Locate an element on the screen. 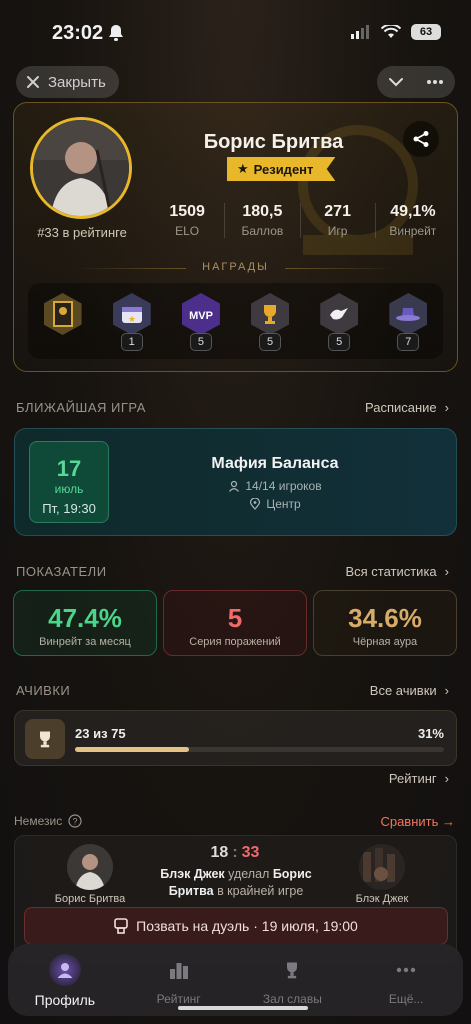  metric-loss-streak: 5 Серия поражений is located at coordinates (235, 623).